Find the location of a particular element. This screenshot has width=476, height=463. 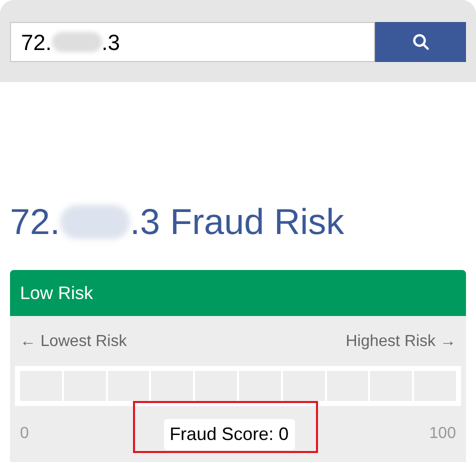

search-icon is located at coordinates (421, 42).